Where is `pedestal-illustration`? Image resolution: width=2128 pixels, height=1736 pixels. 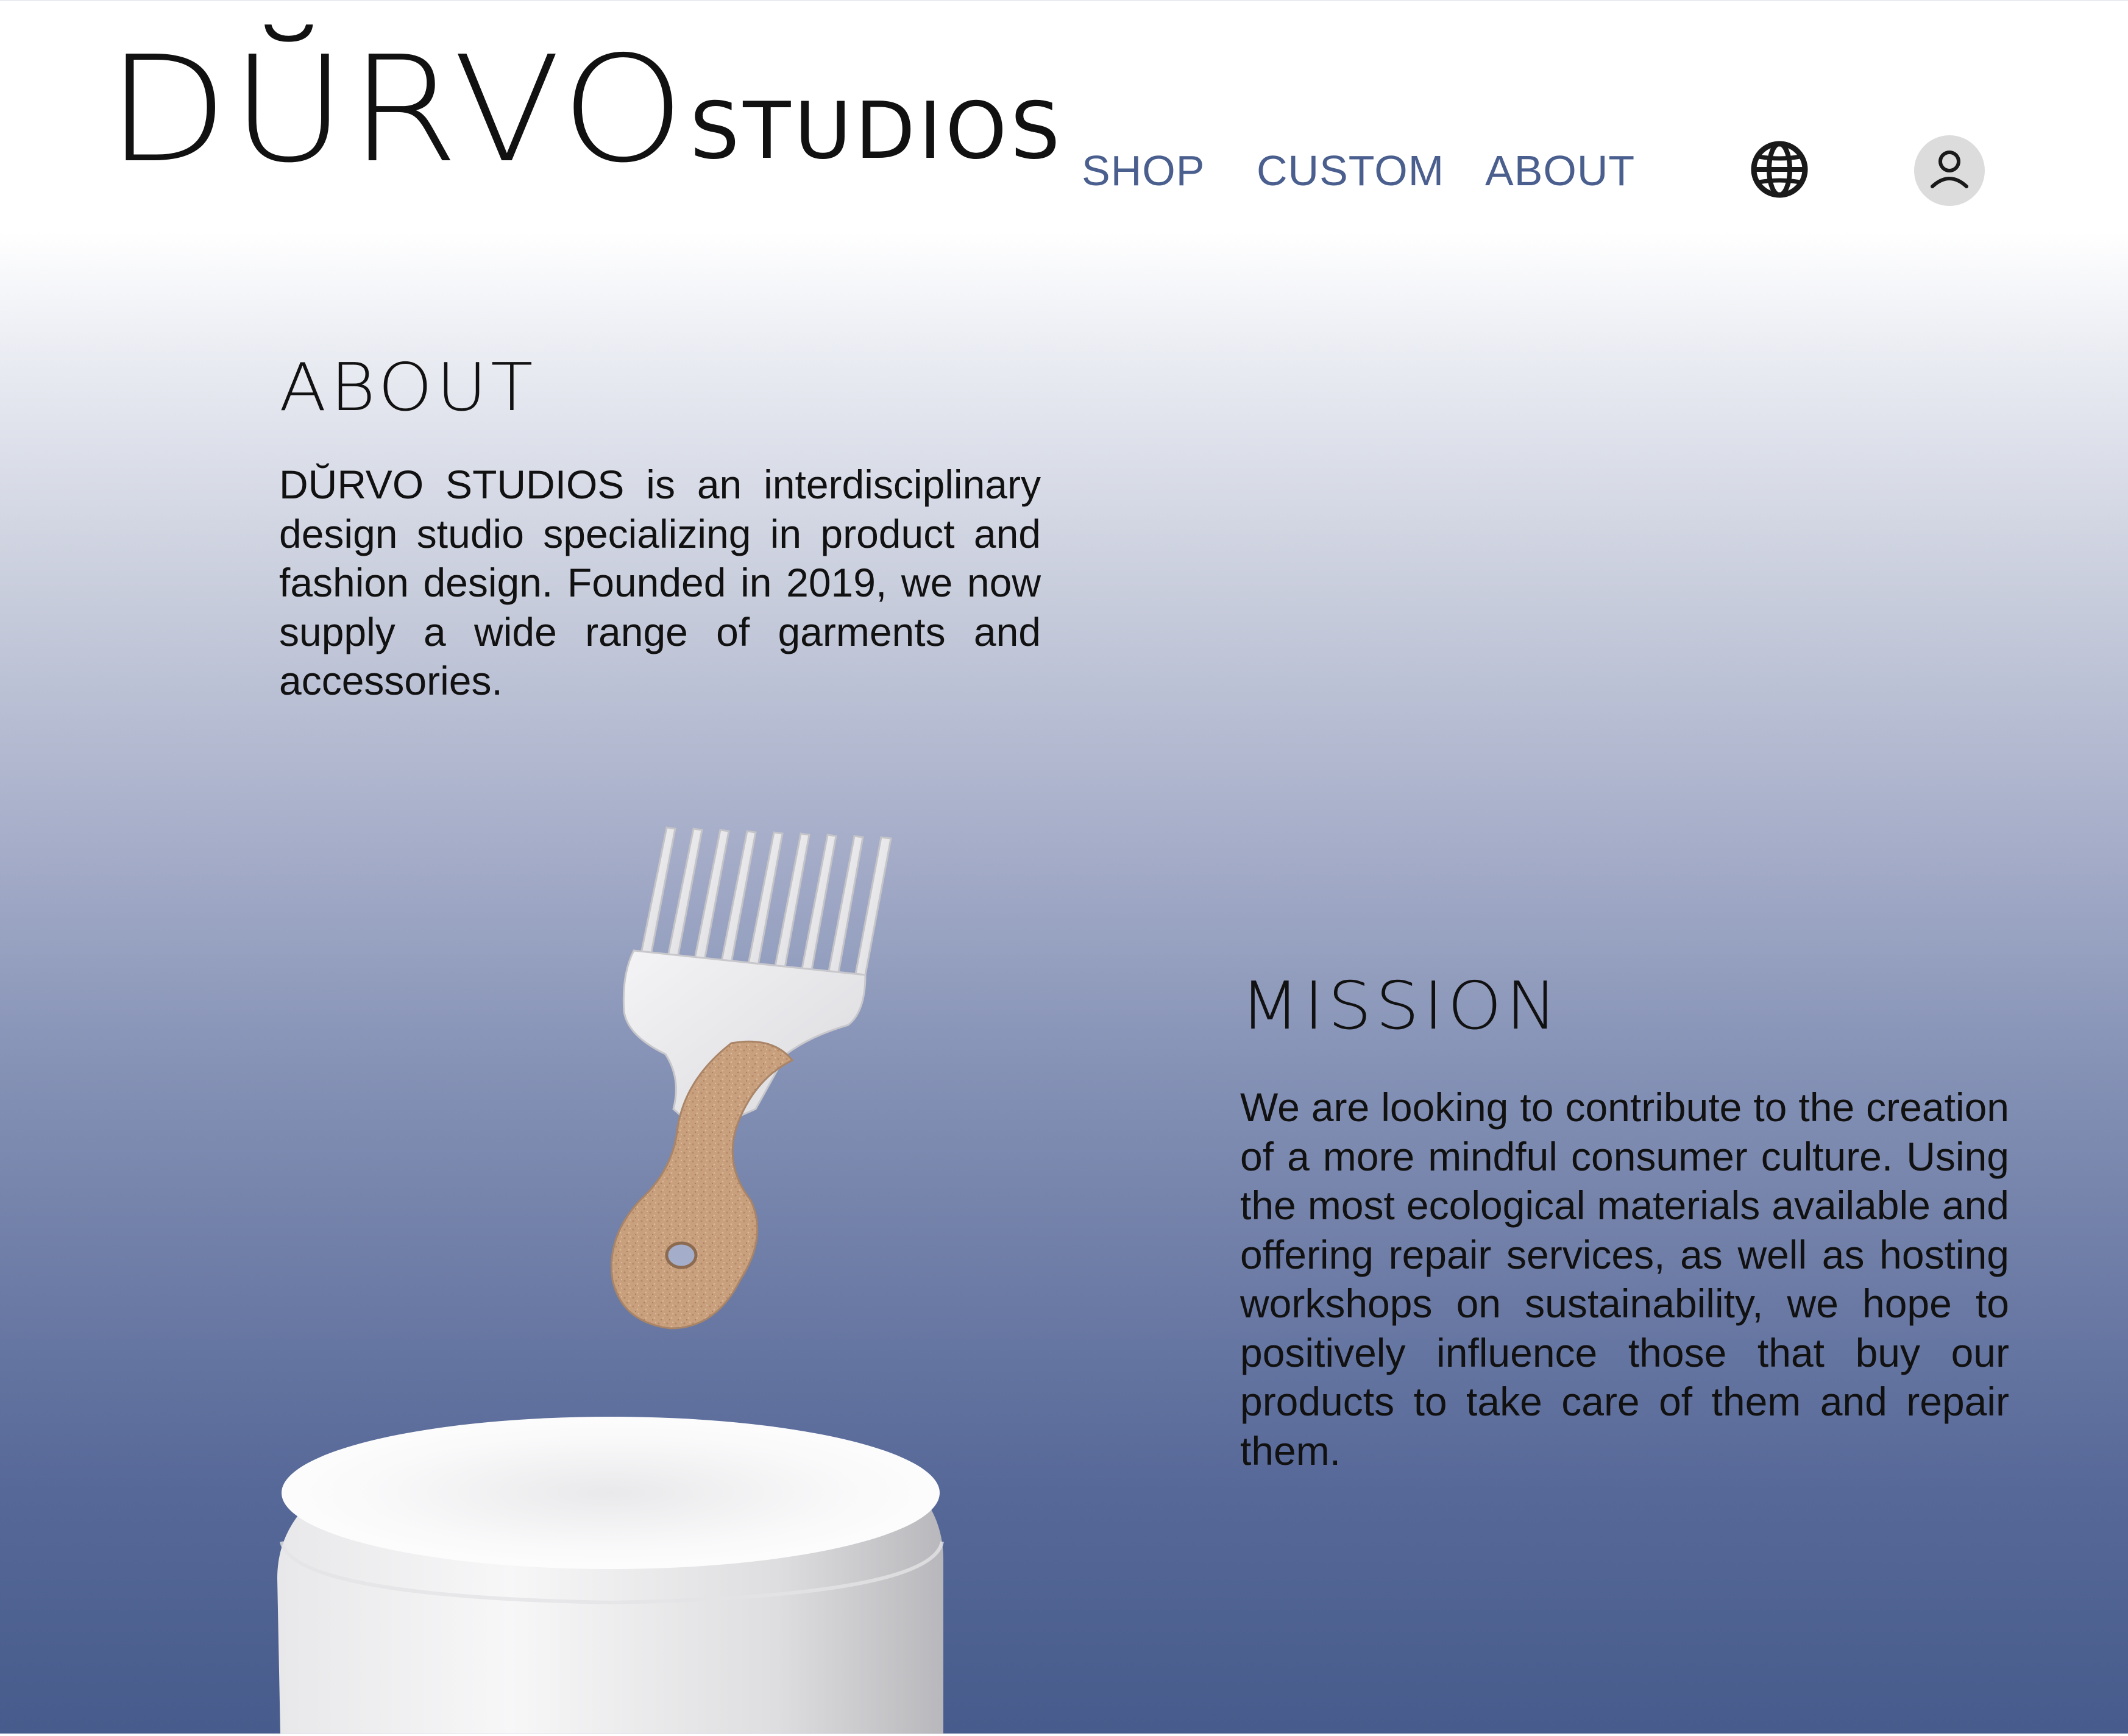
pedestal-illustration is located at coordinates (610, 1575).